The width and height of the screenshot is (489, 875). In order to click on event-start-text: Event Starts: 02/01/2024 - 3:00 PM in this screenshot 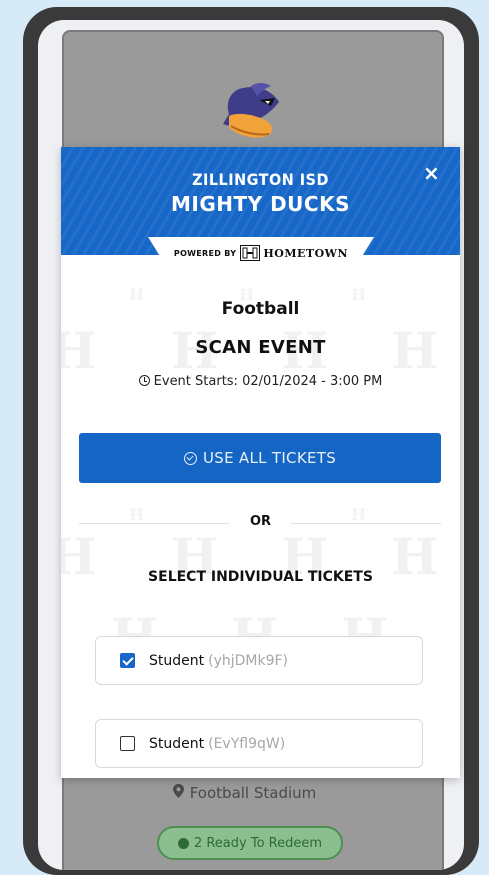, I will do `click(268, 381)`.